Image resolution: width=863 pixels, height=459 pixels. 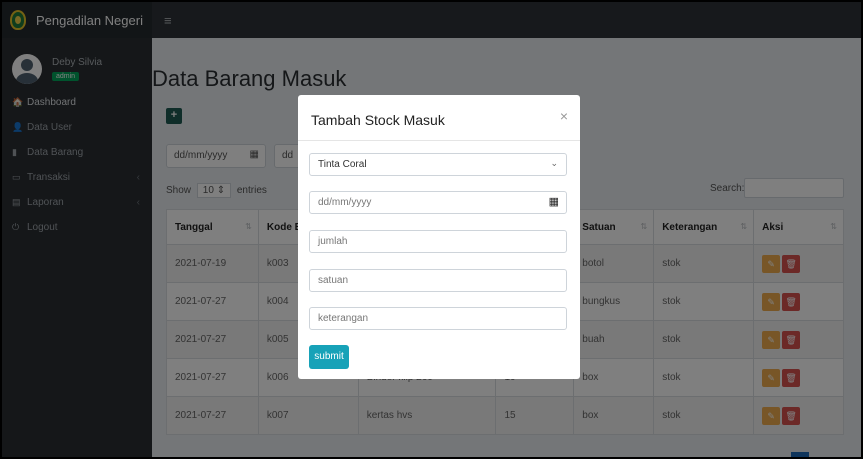 What do you see at coordinates (345, 202) in the screenshot?
I see `date-placeholder: dd/mm/yyyy` at bounding box center [345, 202].